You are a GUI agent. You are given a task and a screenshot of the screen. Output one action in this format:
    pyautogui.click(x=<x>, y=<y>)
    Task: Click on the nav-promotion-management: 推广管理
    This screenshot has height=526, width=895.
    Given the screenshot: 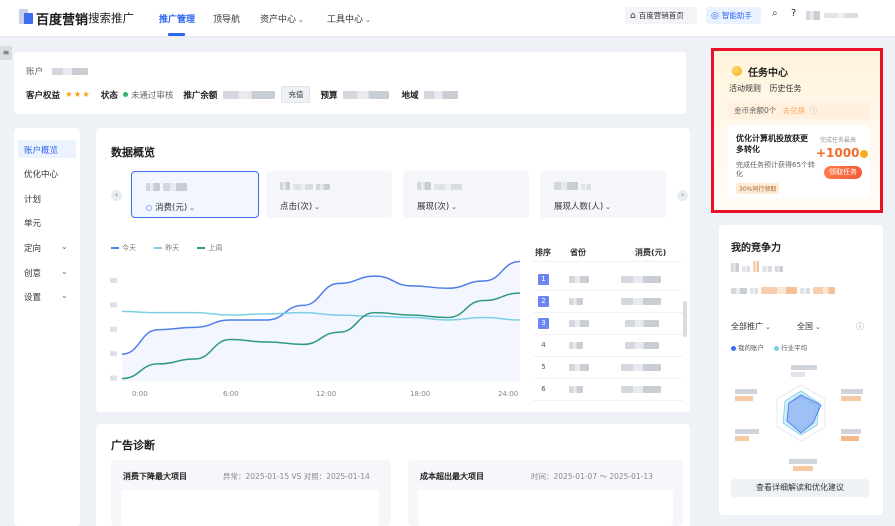 What is the action you would take?
    pyautogui.click(x=177, y=18)
    